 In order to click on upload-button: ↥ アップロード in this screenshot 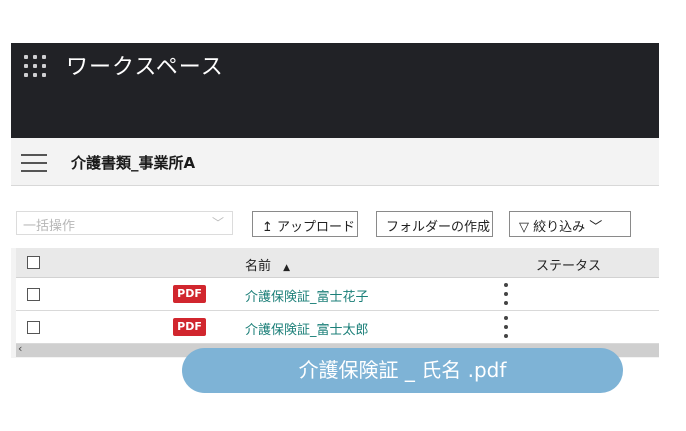, I will do `click(305, 224)`.